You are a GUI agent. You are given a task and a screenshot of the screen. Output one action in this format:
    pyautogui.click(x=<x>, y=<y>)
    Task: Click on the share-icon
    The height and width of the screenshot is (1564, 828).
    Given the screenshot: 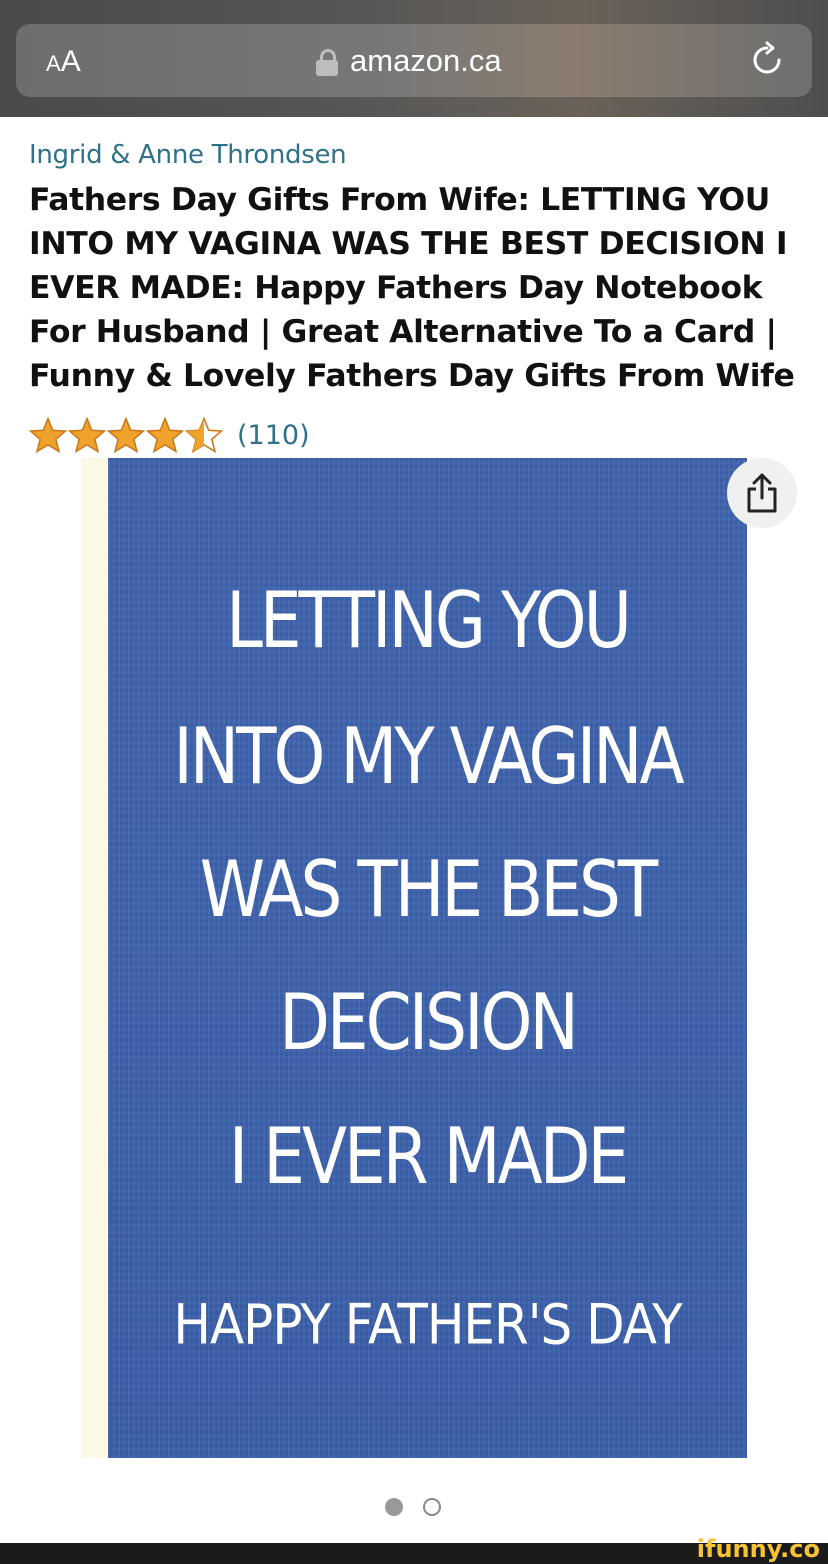 What is the action you would take?
    pyautogui.click(x=762, y=493)
    